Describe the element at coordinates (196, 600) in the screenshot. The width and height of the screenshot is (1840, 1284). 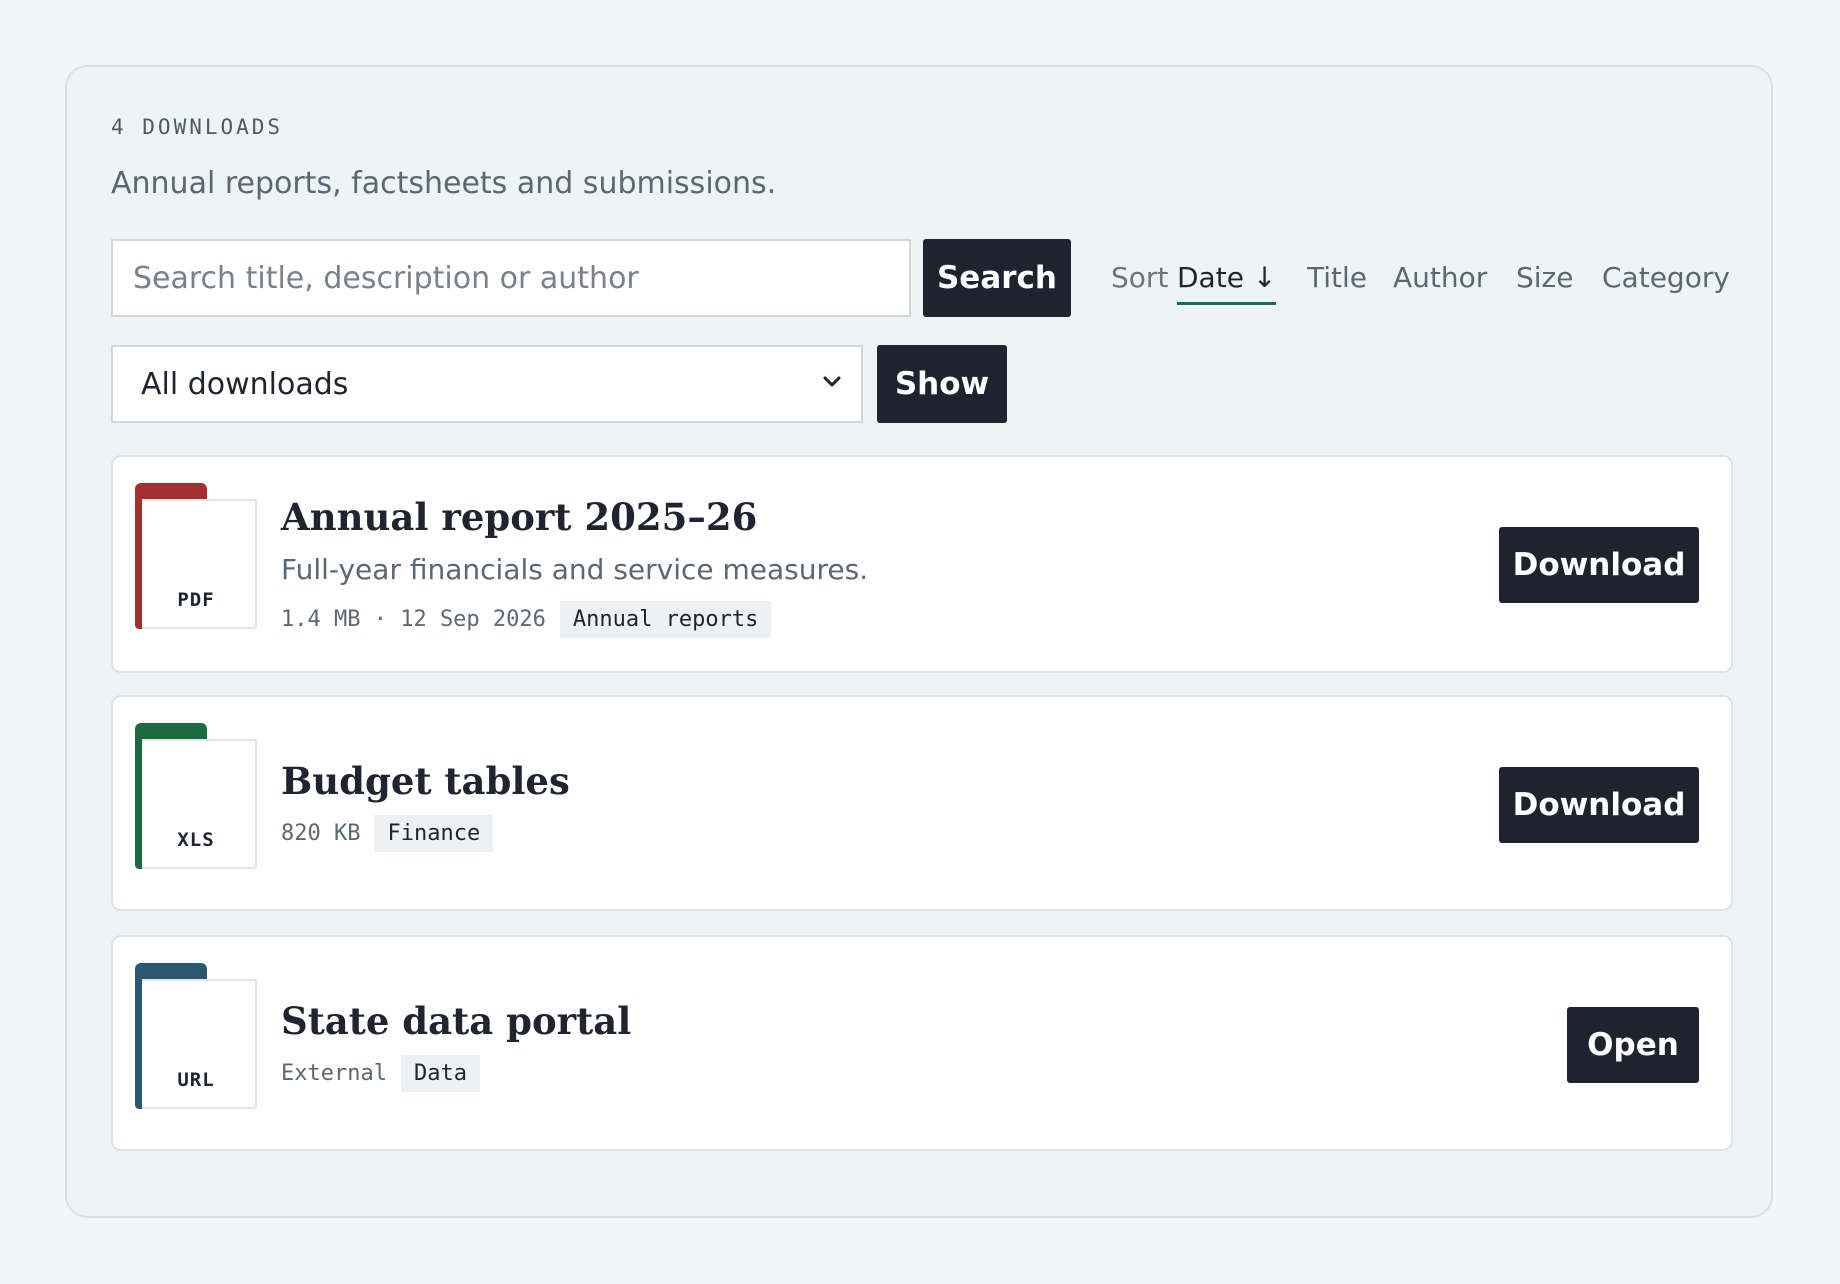
I see `file-type-label: PDF` at that location.